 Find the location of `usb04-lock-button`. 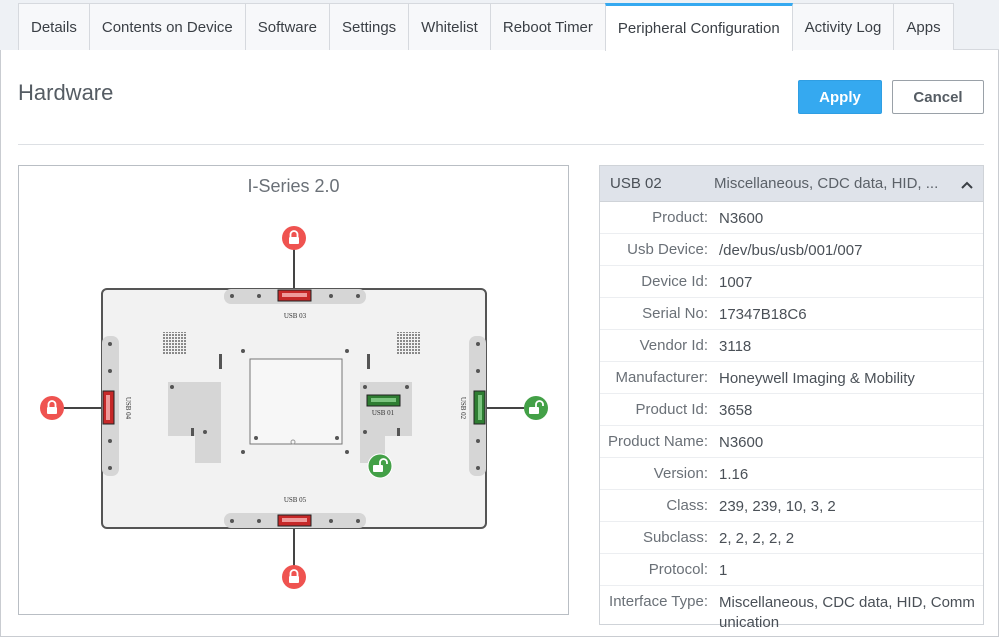

usb04-lock-button is located at coordinates (52, 408).